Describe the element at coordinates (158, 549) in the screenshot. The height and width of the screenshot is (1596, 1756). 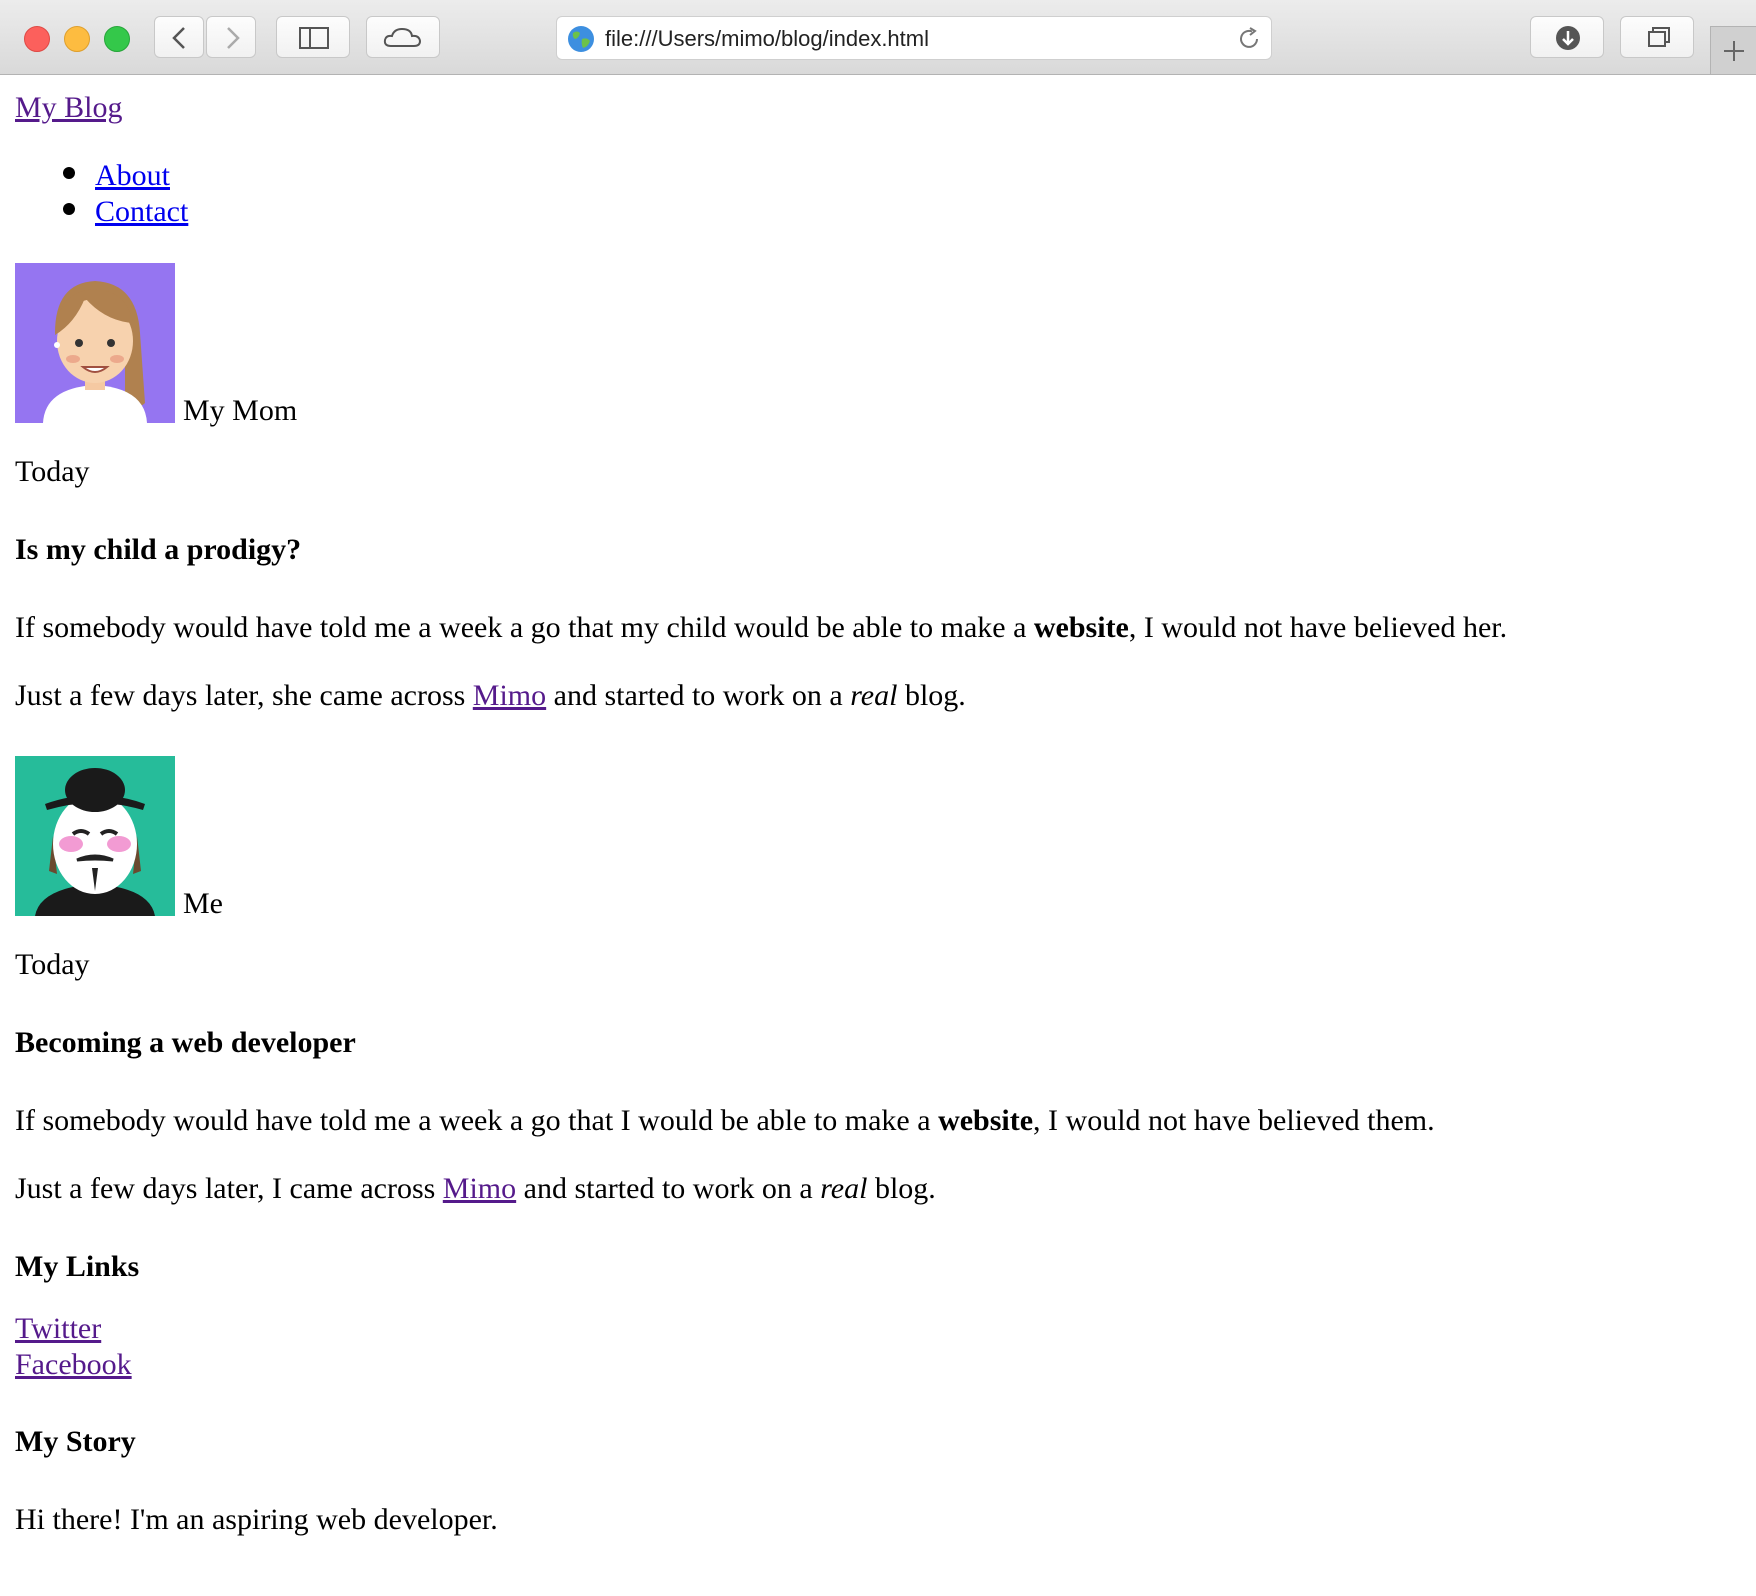
I see `post-title: Is my child a prodigy?` at that location.